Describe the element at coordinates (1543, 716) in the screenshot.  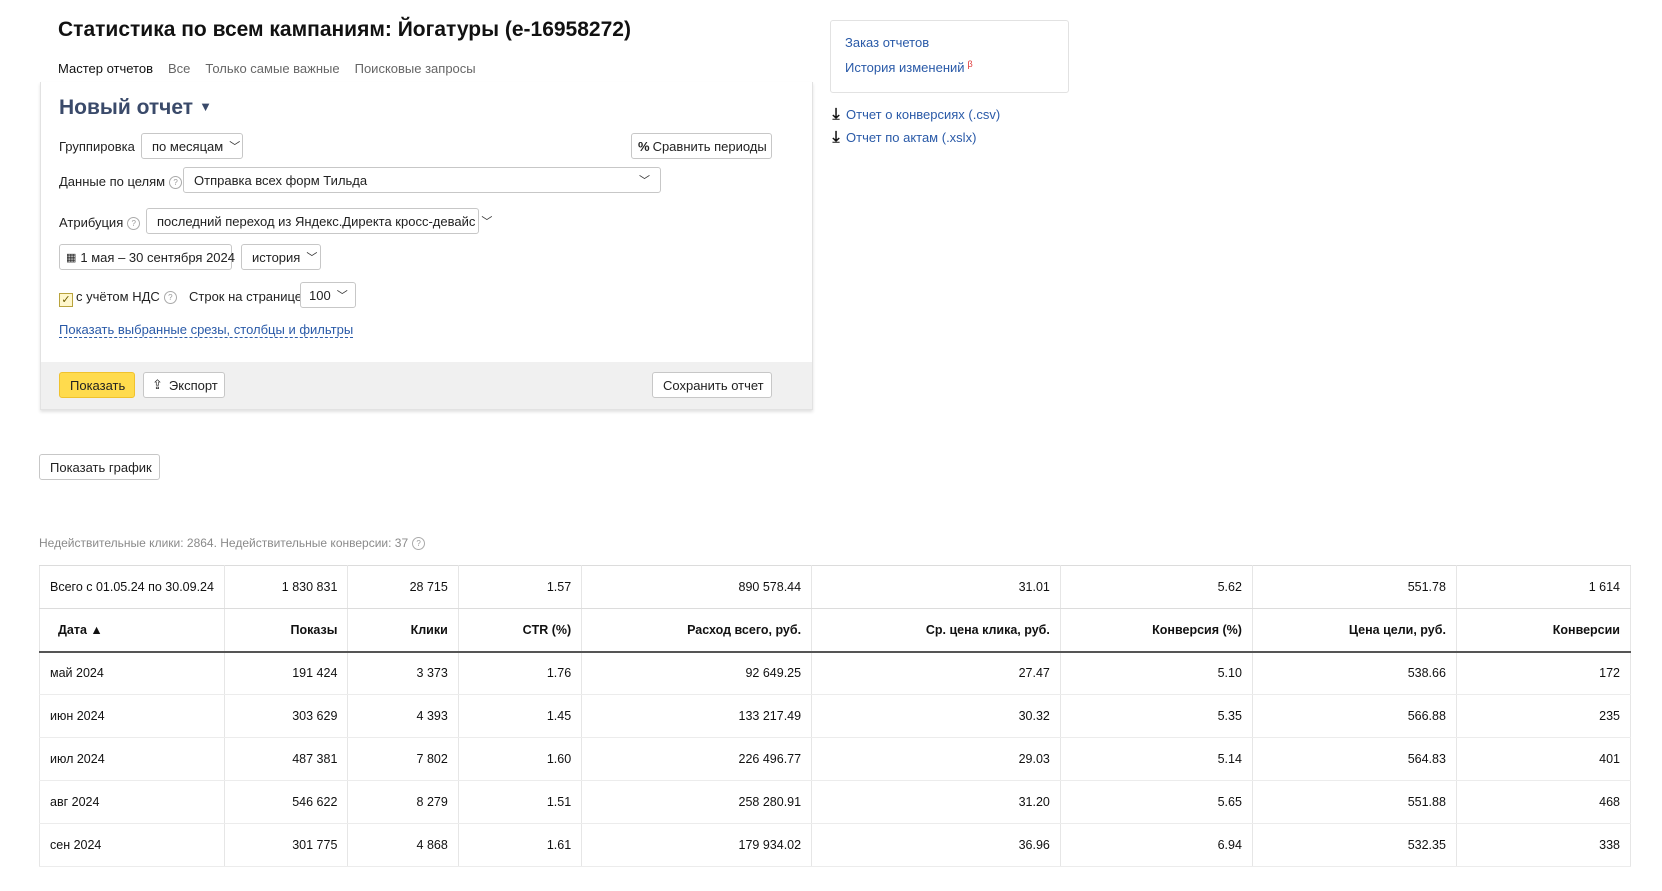
I see `cell-conversions: 235` at that location.